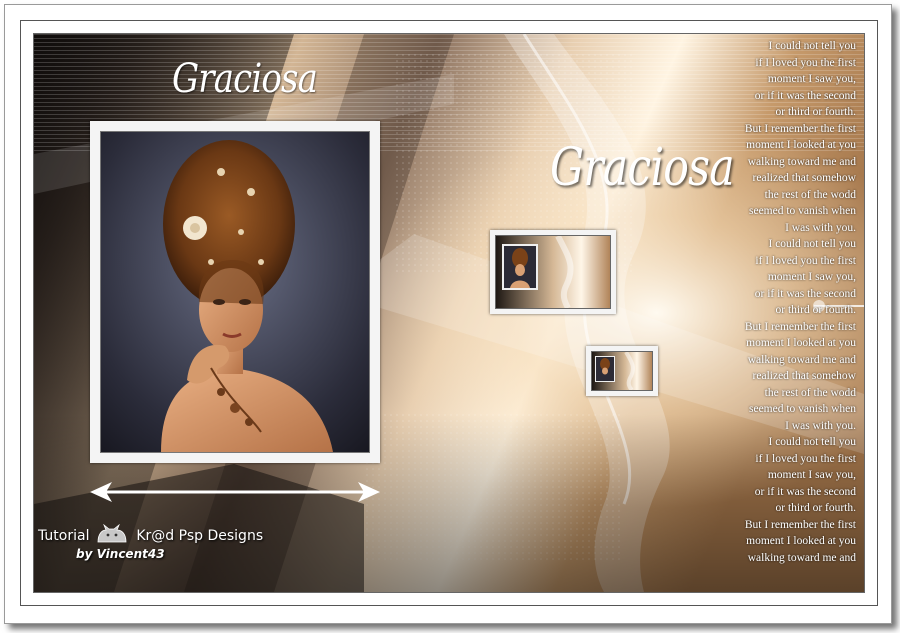 Image resolution: width=900 pixels, height=633 pixels. Describe the element at coordinates (64, 536) in the screenshot. I see `credit-prefix: Tutorial` at that location.